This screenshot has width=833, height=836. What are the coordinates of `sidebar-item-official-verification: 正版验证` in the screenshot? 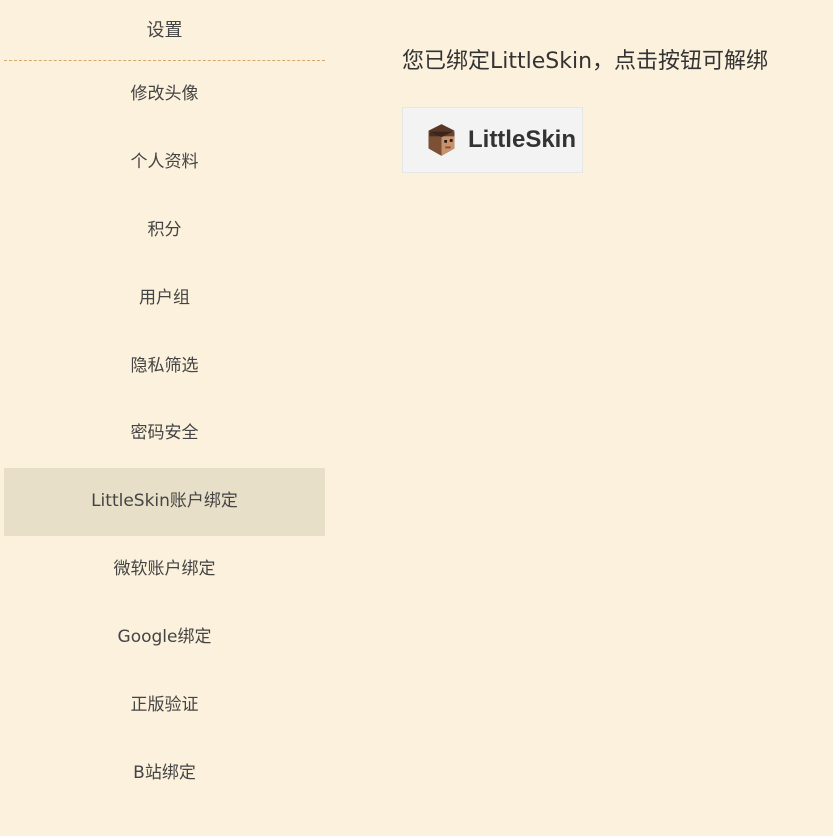 It's located at (164, 706).